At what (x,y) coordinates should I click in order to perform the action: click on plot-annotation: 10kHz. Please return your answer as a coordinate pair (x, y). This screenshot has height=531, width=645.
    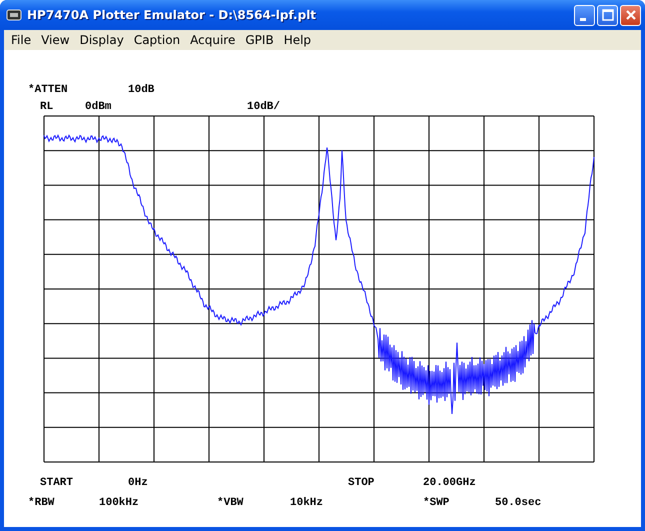
    Looking at the image, I should click on (307, 503).